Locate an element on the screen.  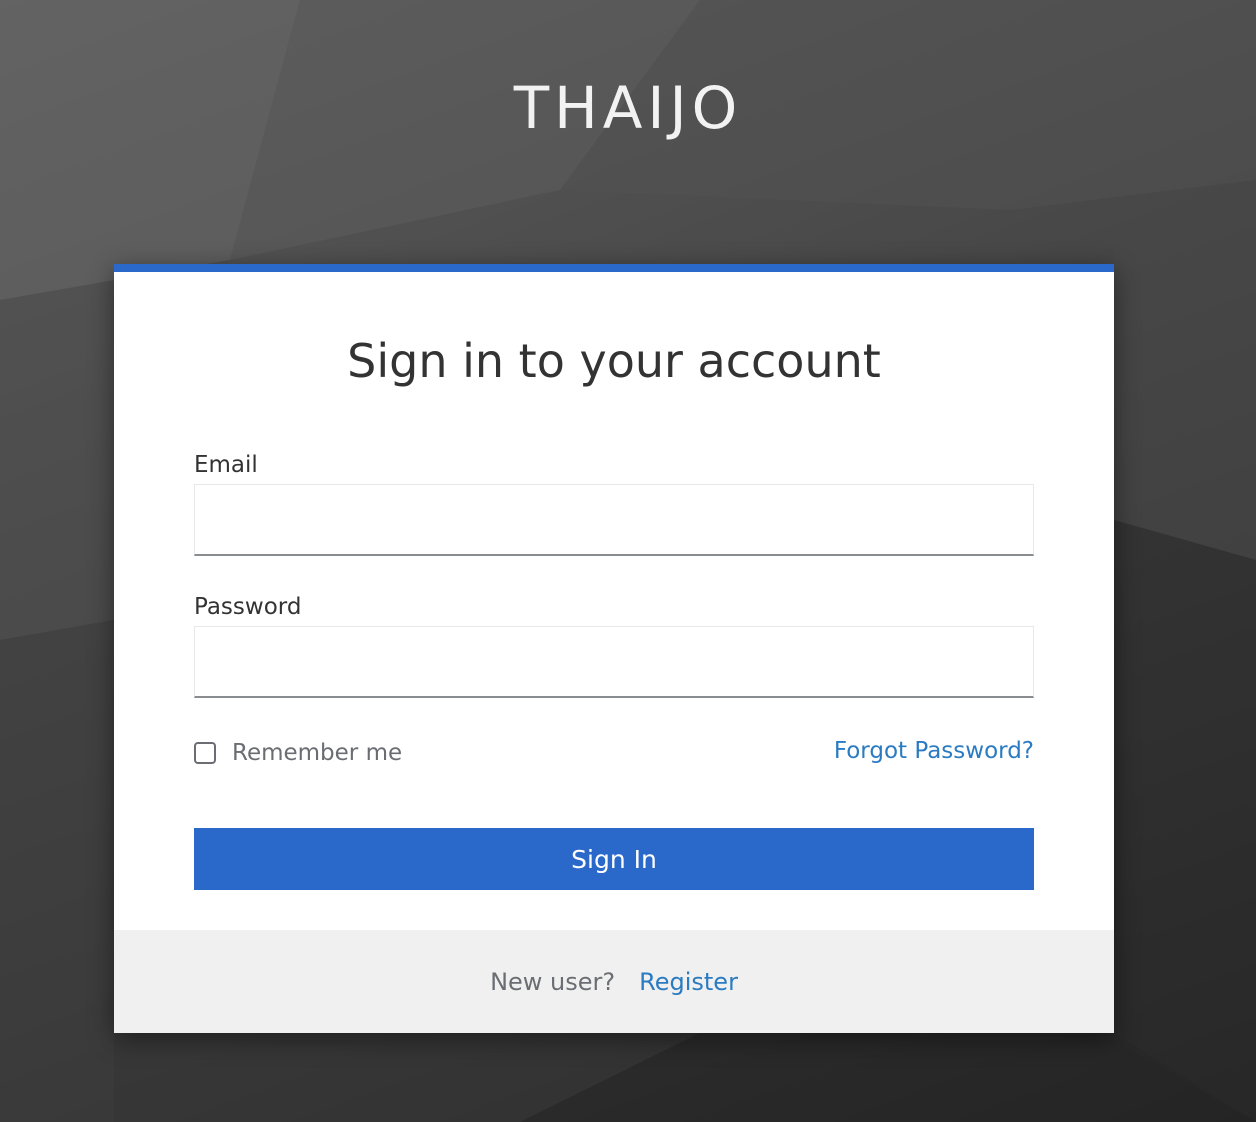
remember-me-checkbox is located at coordinates (205, 753).